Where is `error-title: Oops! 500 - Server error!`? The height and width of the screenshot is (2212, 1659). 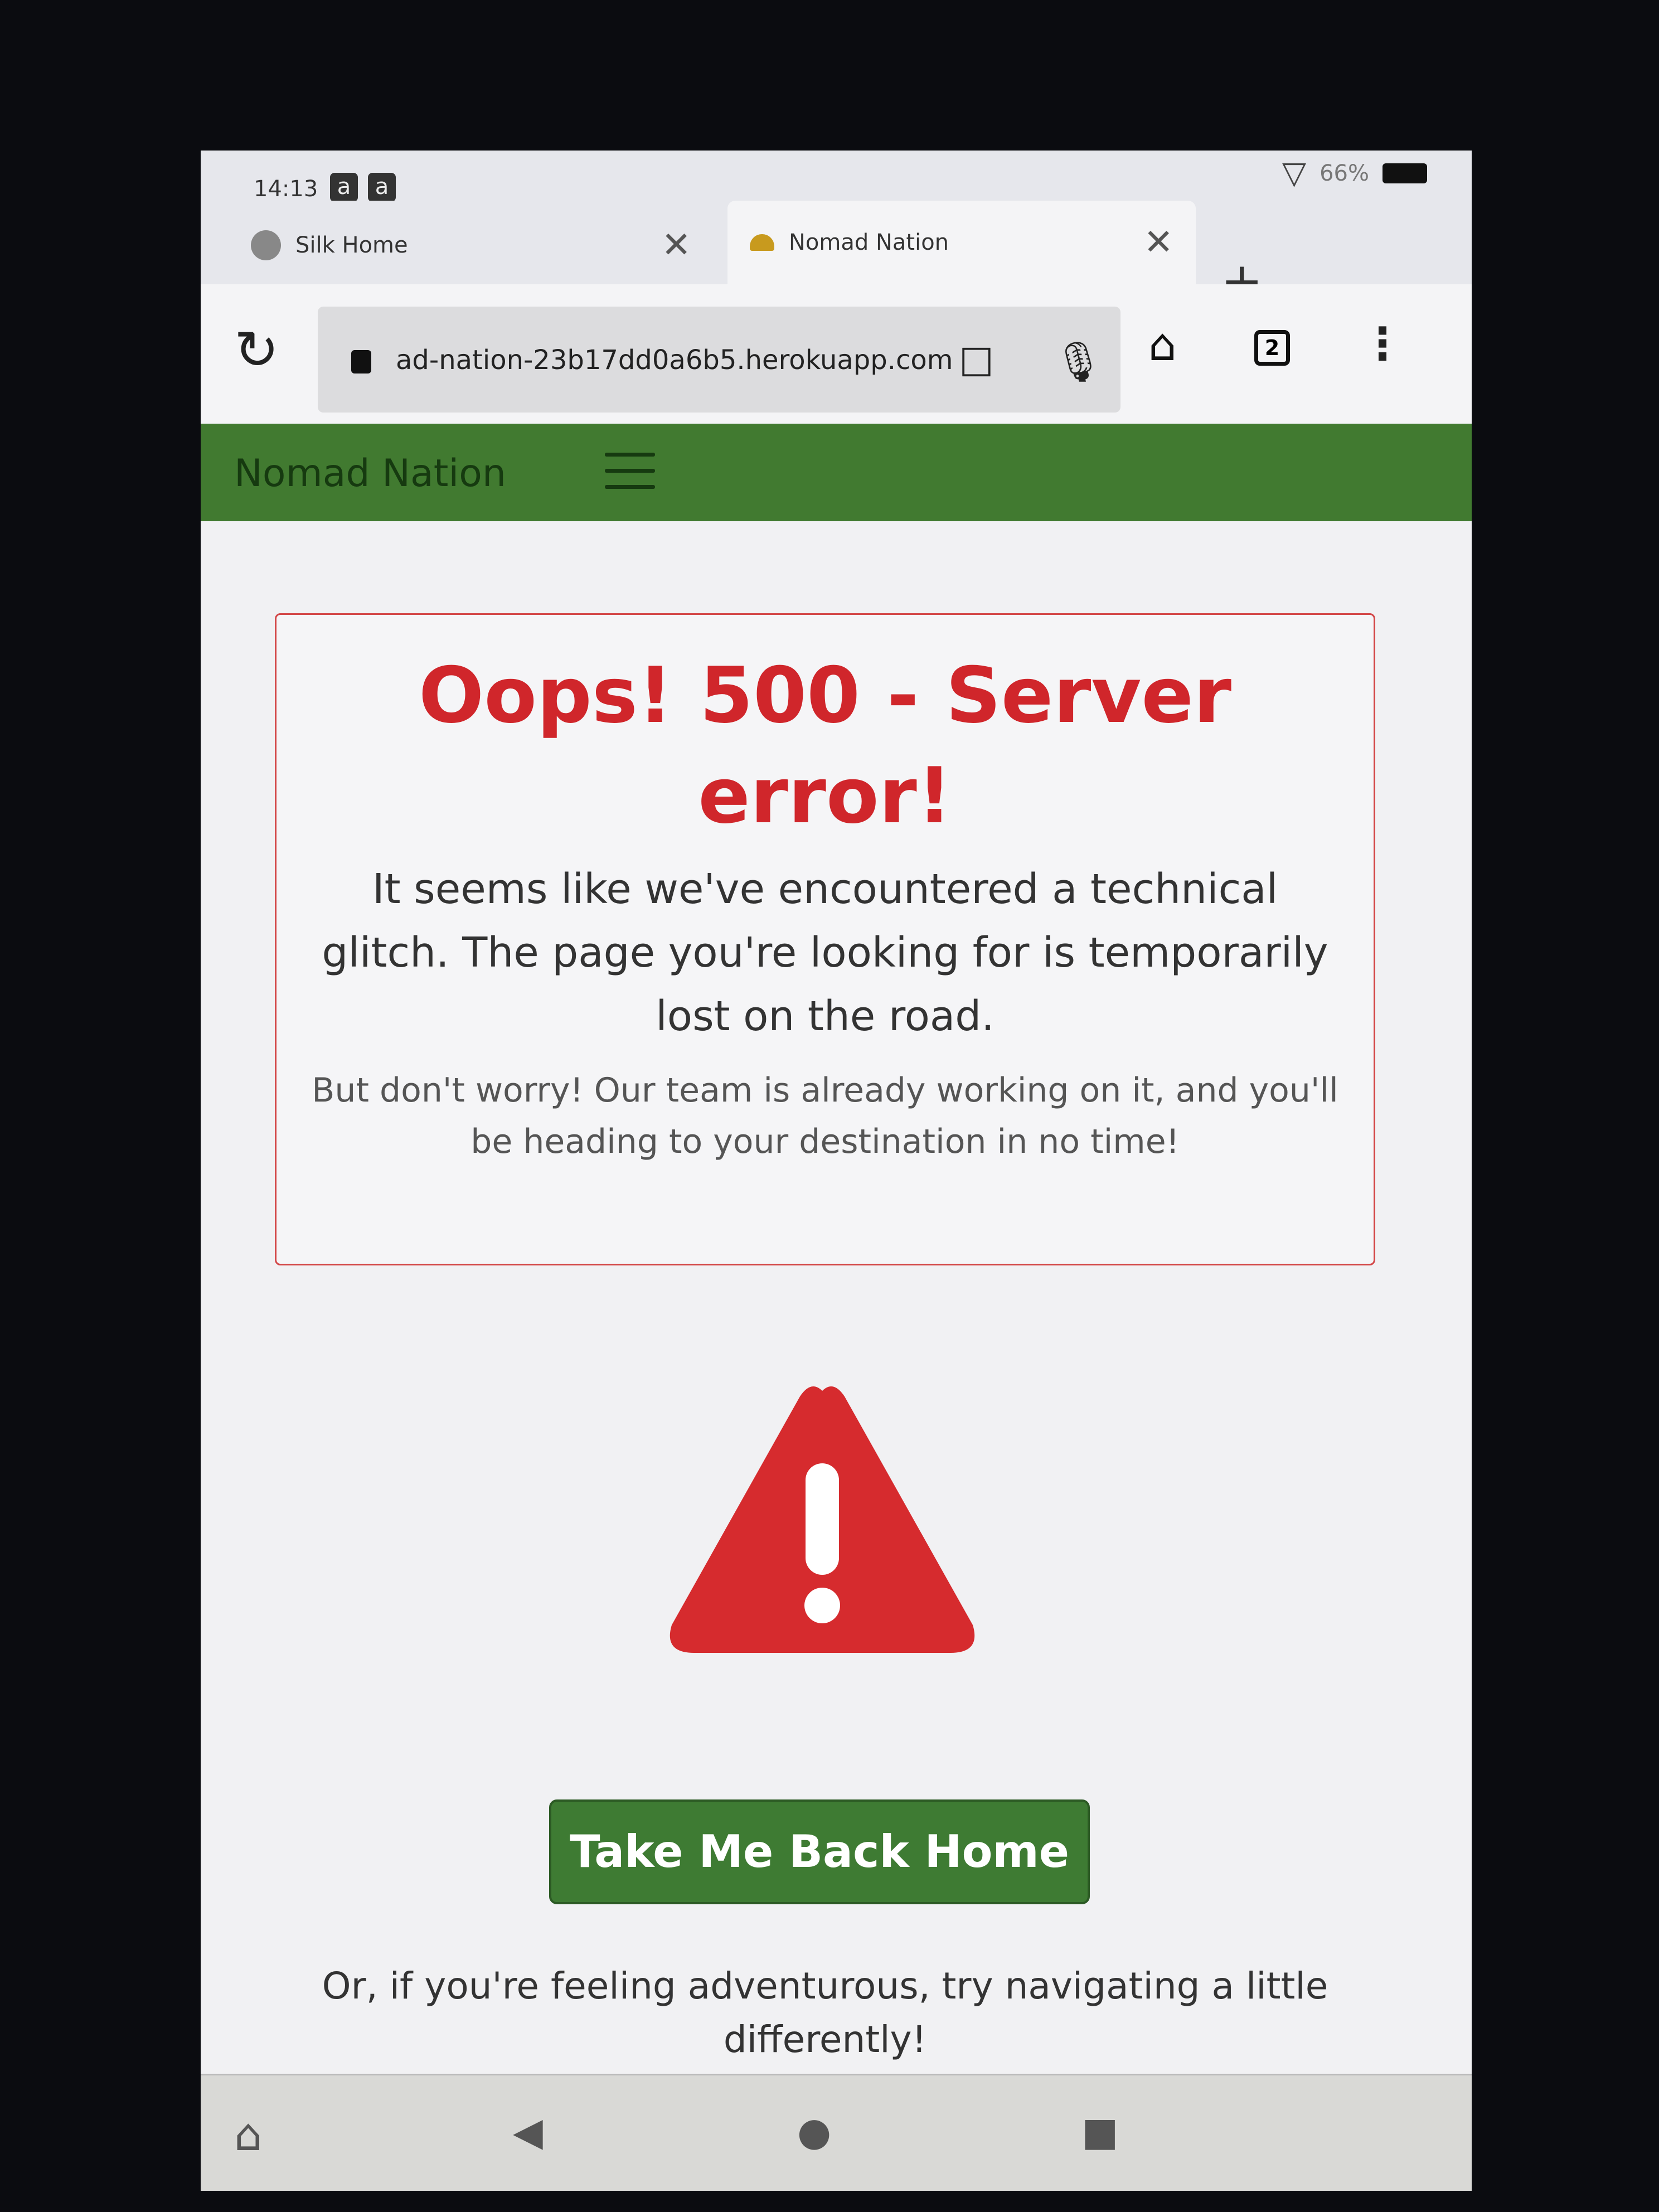
error-title: Oops! 500 - Server error! is located at coordinates (825, 746).